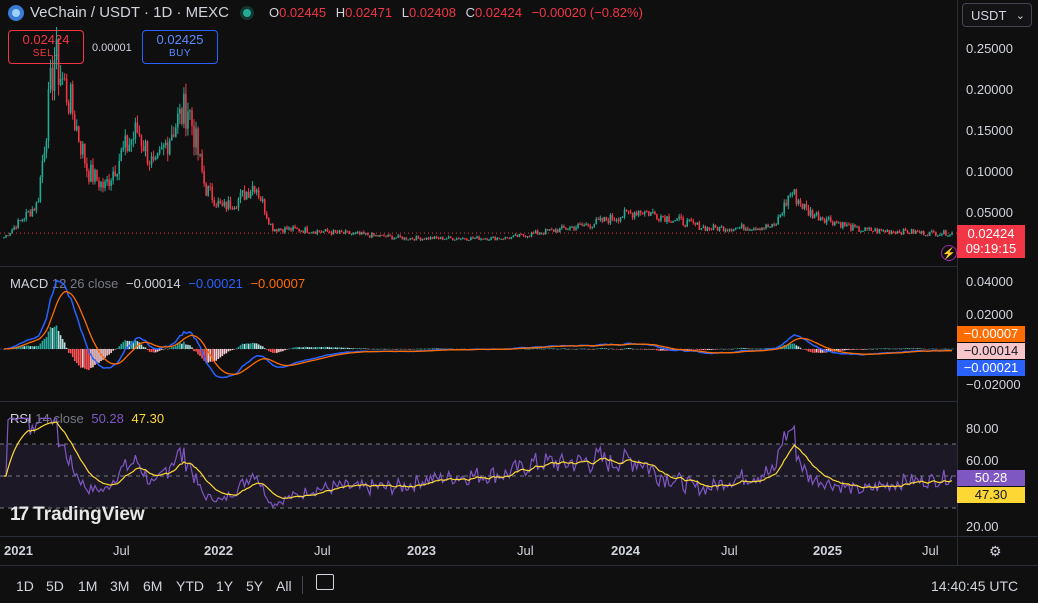 The height and width of the screenshot is (603, 1038). I want to click on time-axis-divider, so click(519, 536).